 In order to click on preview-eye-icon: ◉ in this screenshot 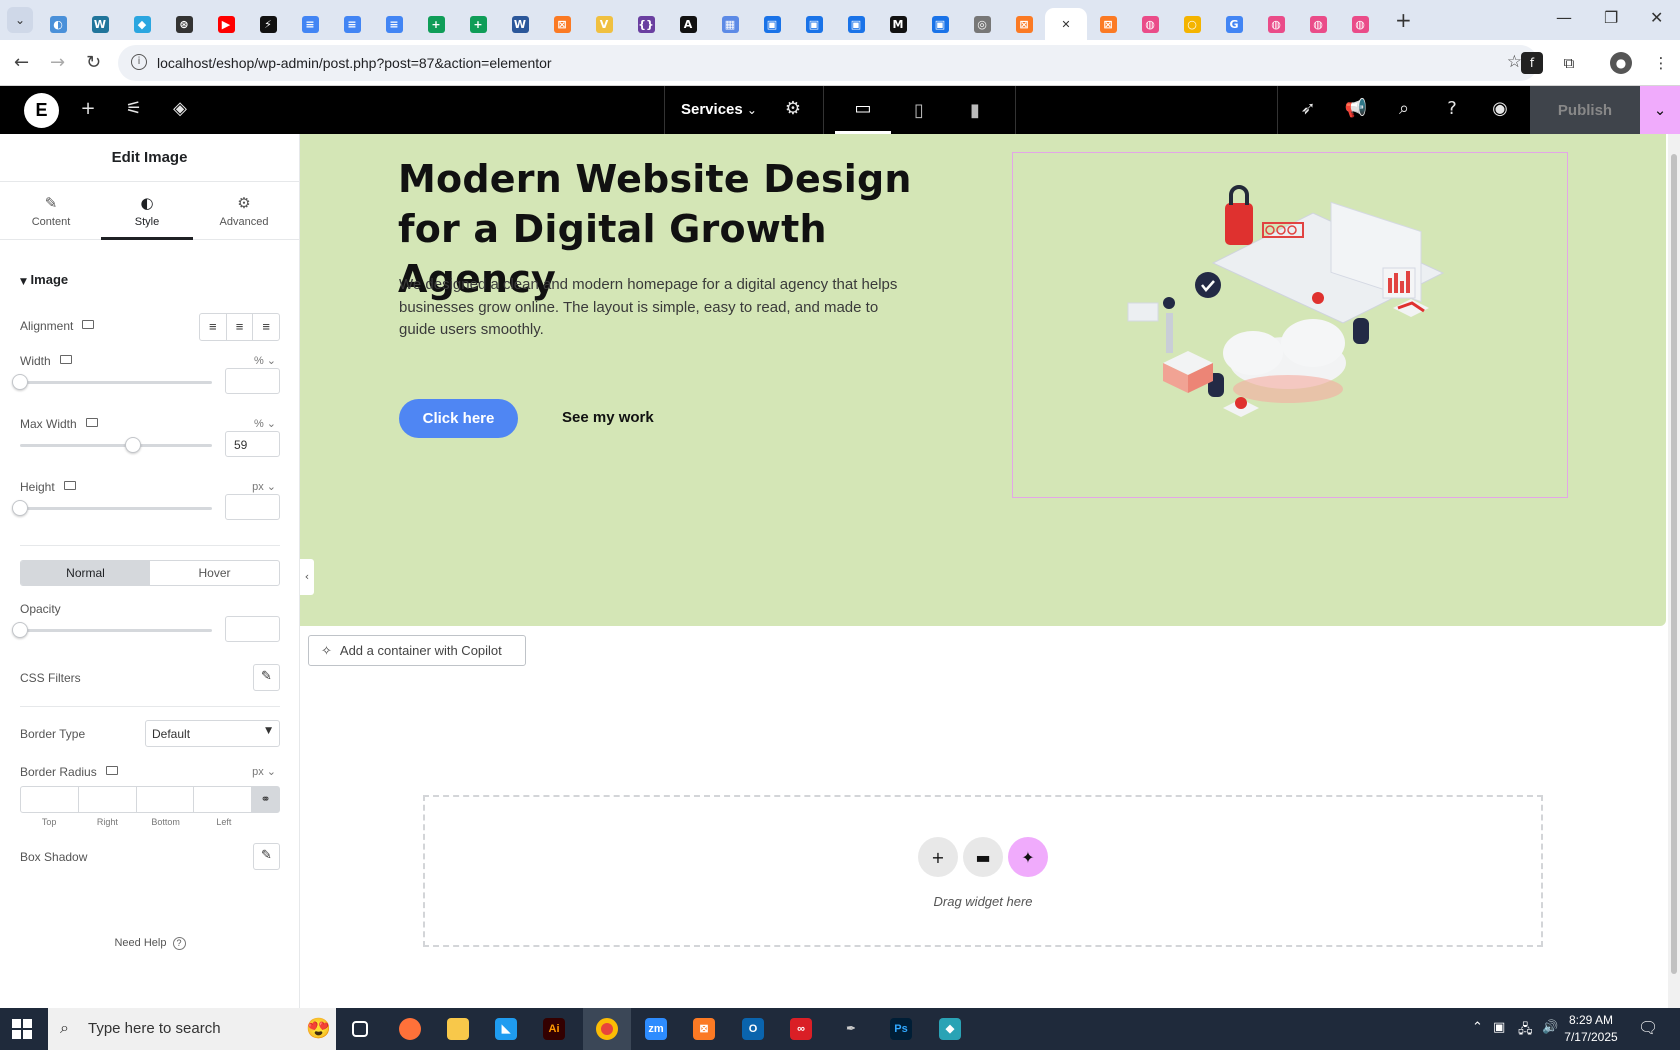, I will do `click(1500, 108)`.